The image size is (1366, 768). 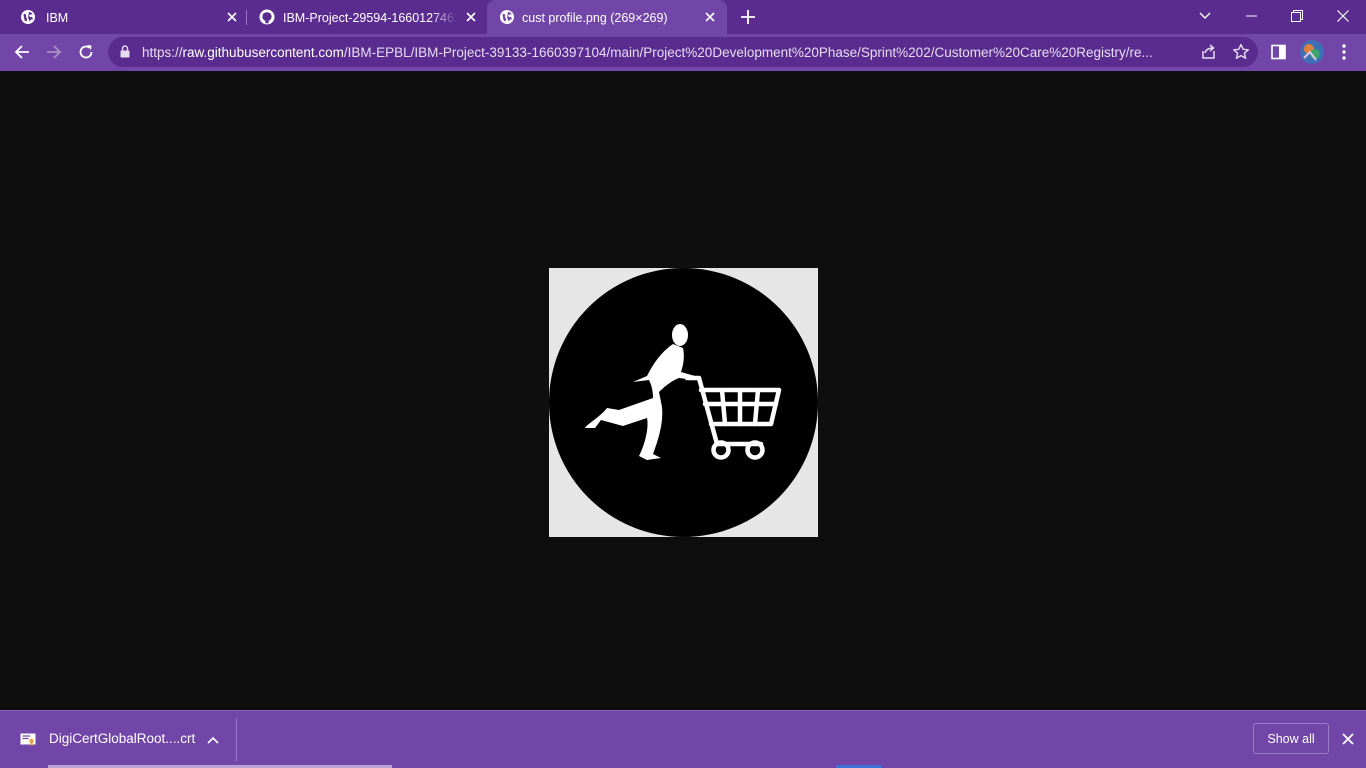 I want to click on shopping-cart-runner-icon, so click(x=683, y=402).